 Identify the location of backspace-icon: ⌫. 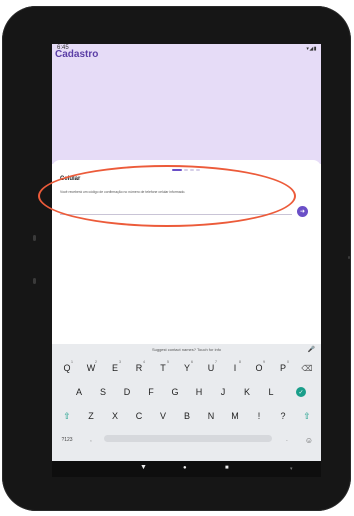
(307, 368).